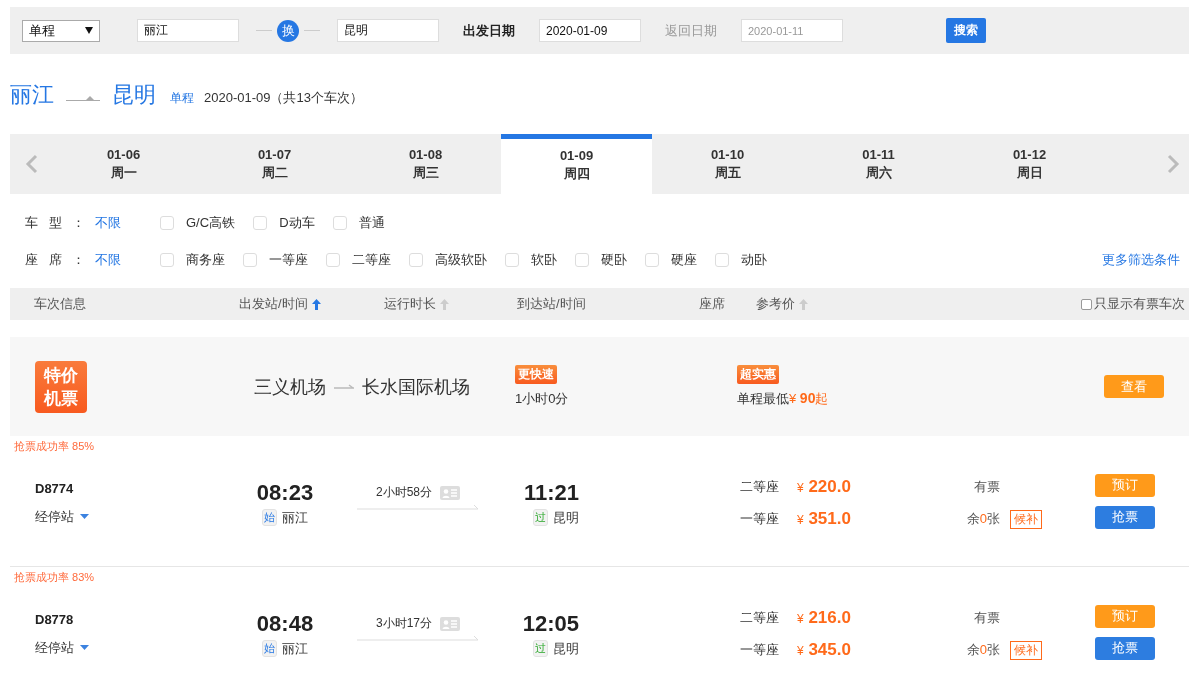 This screenshot has width=1189, height=682. Describe the element at coordinates (404, 623) in the screenshot. I see `travel-duration: 3小时17分` at that location.